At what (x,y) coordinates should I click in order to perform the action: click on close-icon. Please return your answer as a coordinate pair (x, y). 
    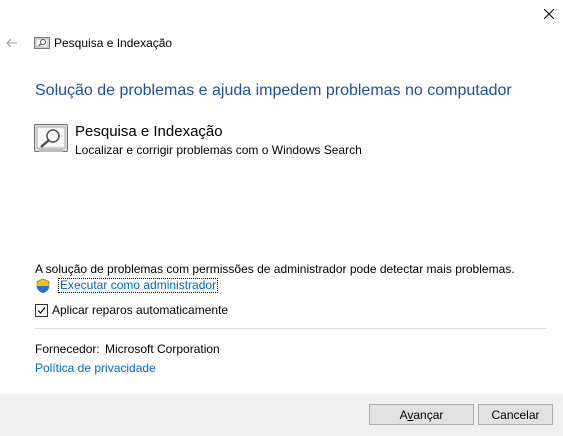
    Looking at the image, I should click on (549, 14).